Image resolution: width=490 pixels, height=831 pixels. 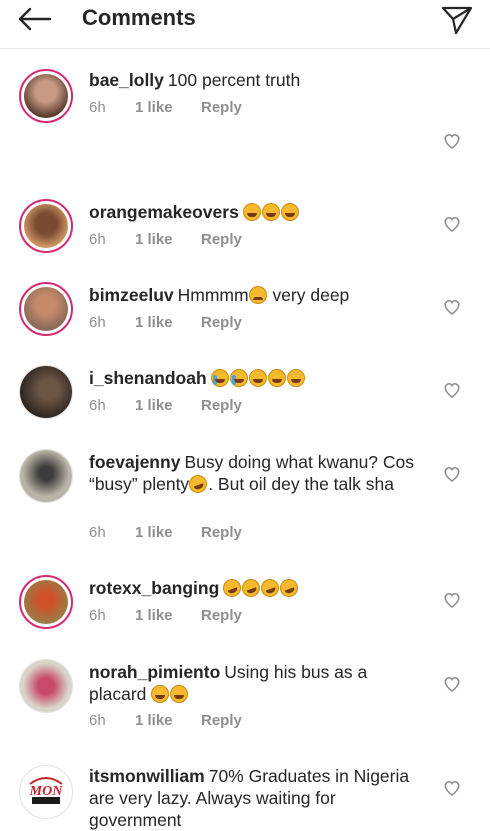 I want to click on comment-text: rotexx_banging, so click(x=259, y=588).